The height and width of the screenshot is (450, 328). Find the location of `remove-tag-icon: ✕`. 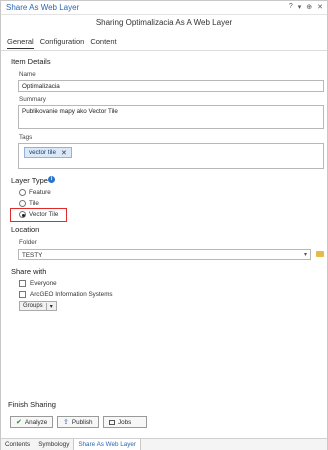

remove-tag-icon: ✕ is located at coordinates (64, 153).